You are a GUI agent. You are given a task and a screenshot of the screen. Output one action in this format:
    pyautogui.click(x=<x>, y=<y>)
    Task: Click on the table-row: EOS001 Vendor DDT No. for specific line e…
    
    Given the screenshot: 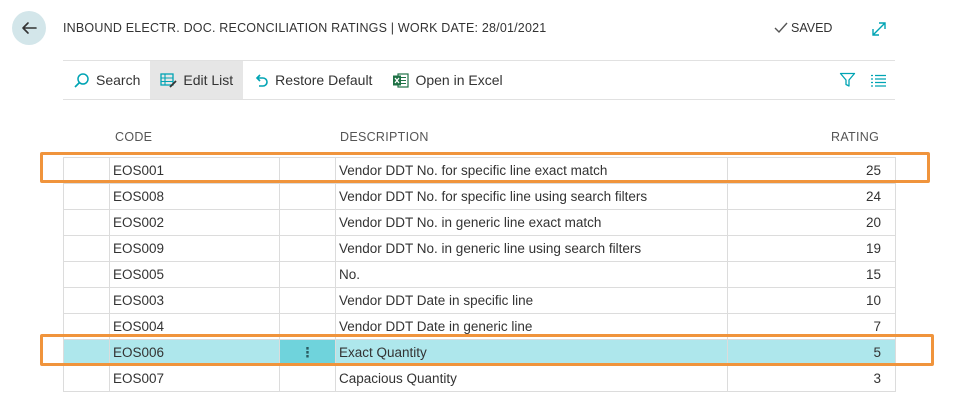 What is the action you would take?
    pyautogui.click(x=479, y=170)
    